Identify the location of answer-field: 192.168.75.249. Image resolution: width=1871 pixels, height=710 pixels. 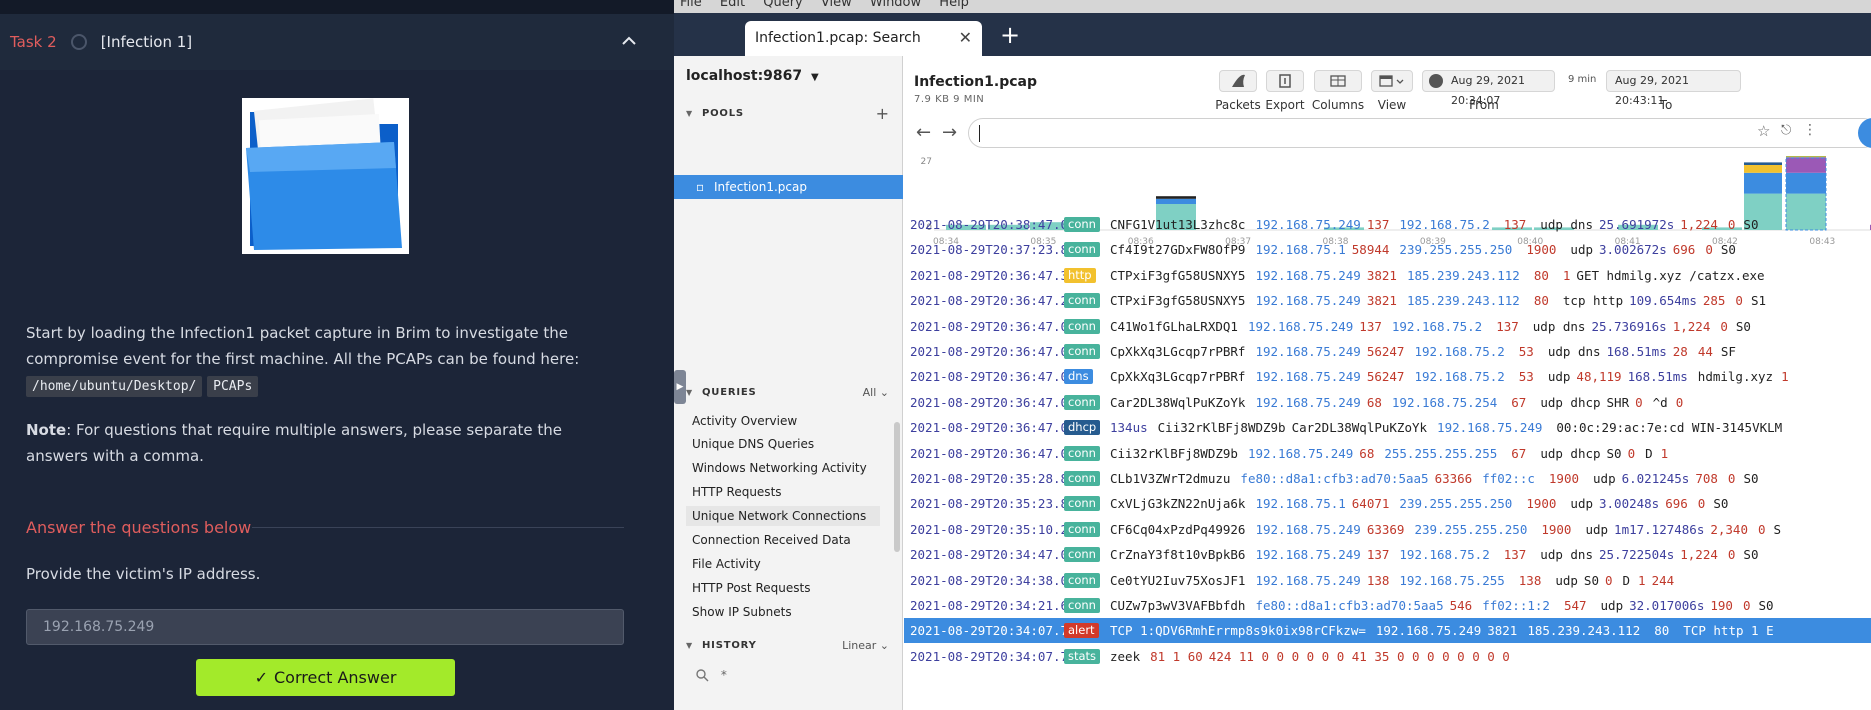
(325, 627).